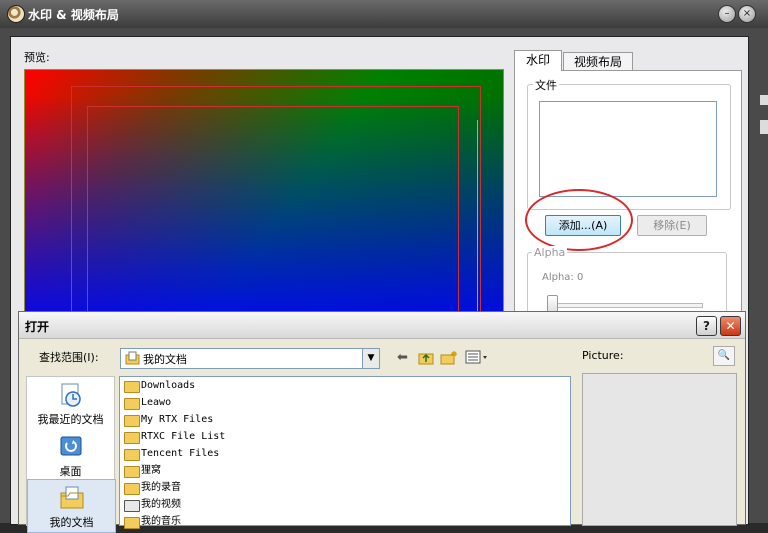  Describe the element at coordinates (70, 471) in the screenshot. I see `place-label: 桌面` at that location.